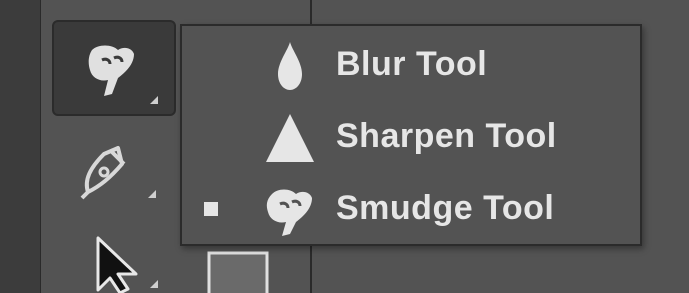  What do you see at coordinates (445, 208) in the screenshot?
I see `menu-item-label: Smudge Tool` at bounding box center [445, 208].